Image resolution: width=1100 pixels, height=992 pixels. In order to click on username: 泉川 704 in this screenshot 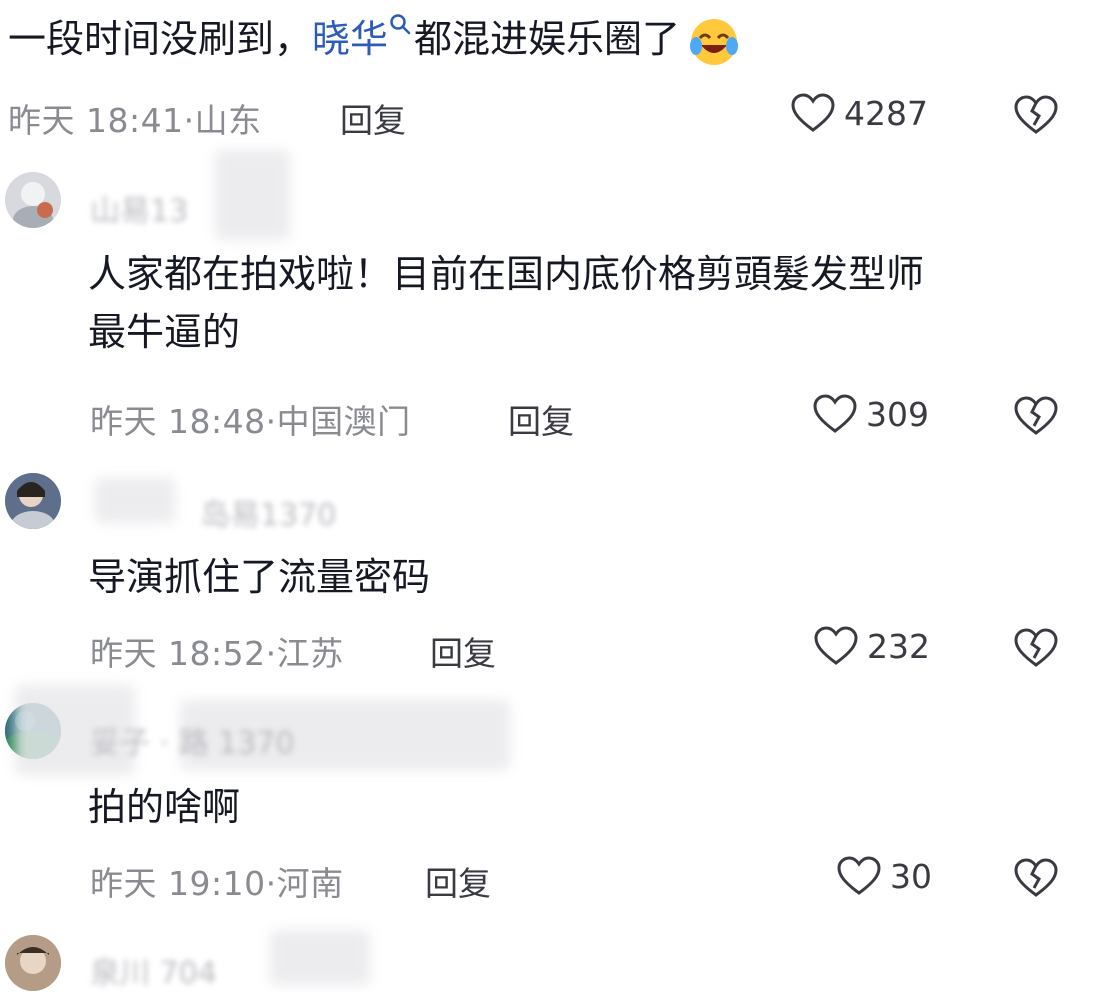, I will do `click(153, 970)`.